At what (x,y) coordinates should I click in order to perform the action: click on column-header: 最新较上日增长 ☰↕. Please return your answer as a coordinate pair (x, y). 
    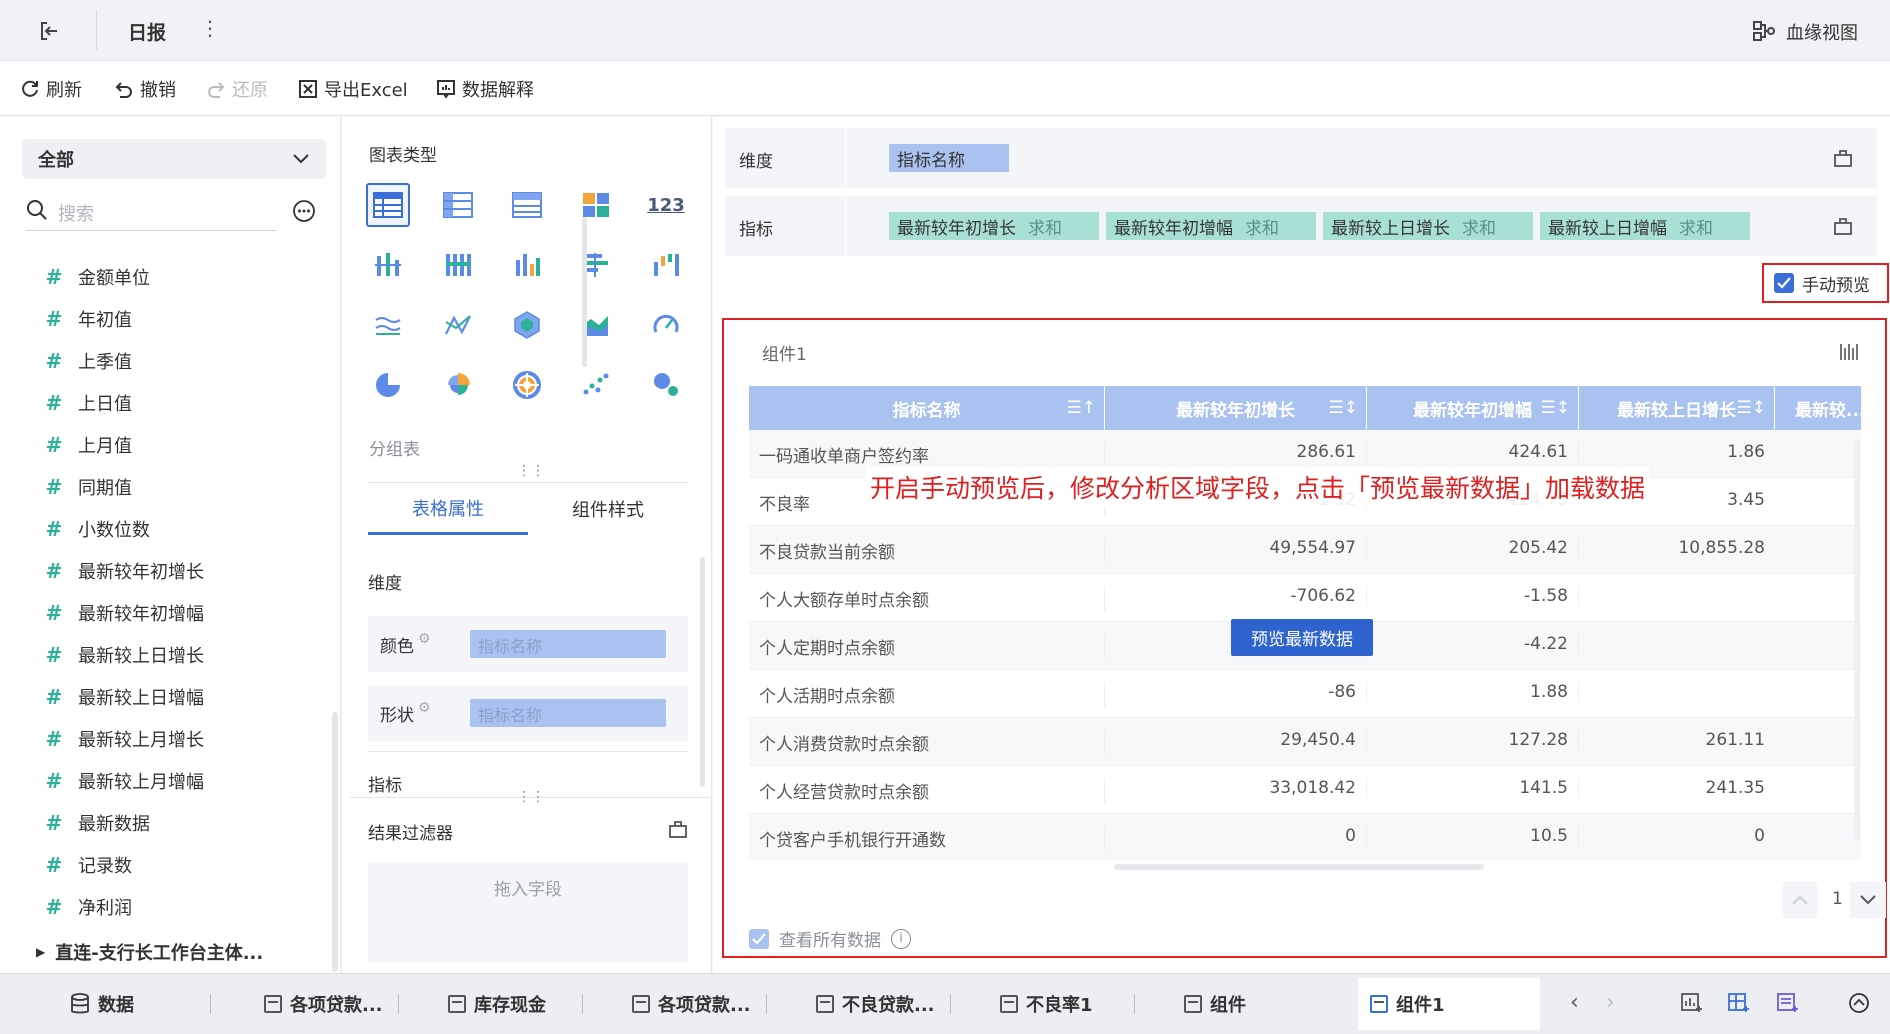
    Looking at the image, I should click on (1677, 408).